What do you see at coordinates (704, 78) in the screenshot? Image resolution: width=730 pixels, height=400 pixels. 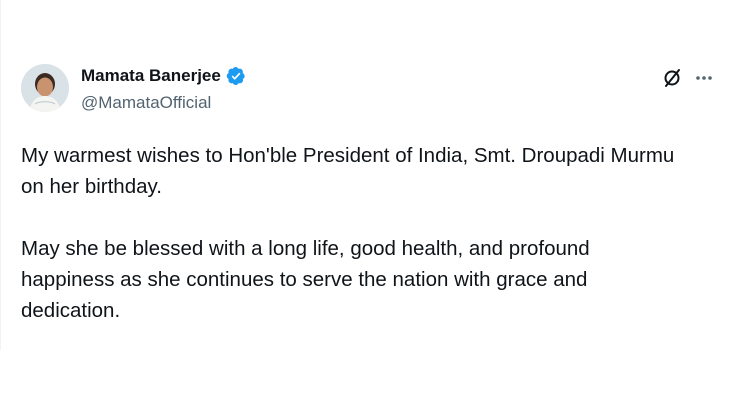 I see `more-options-icon` at bounding box center [704, 78].